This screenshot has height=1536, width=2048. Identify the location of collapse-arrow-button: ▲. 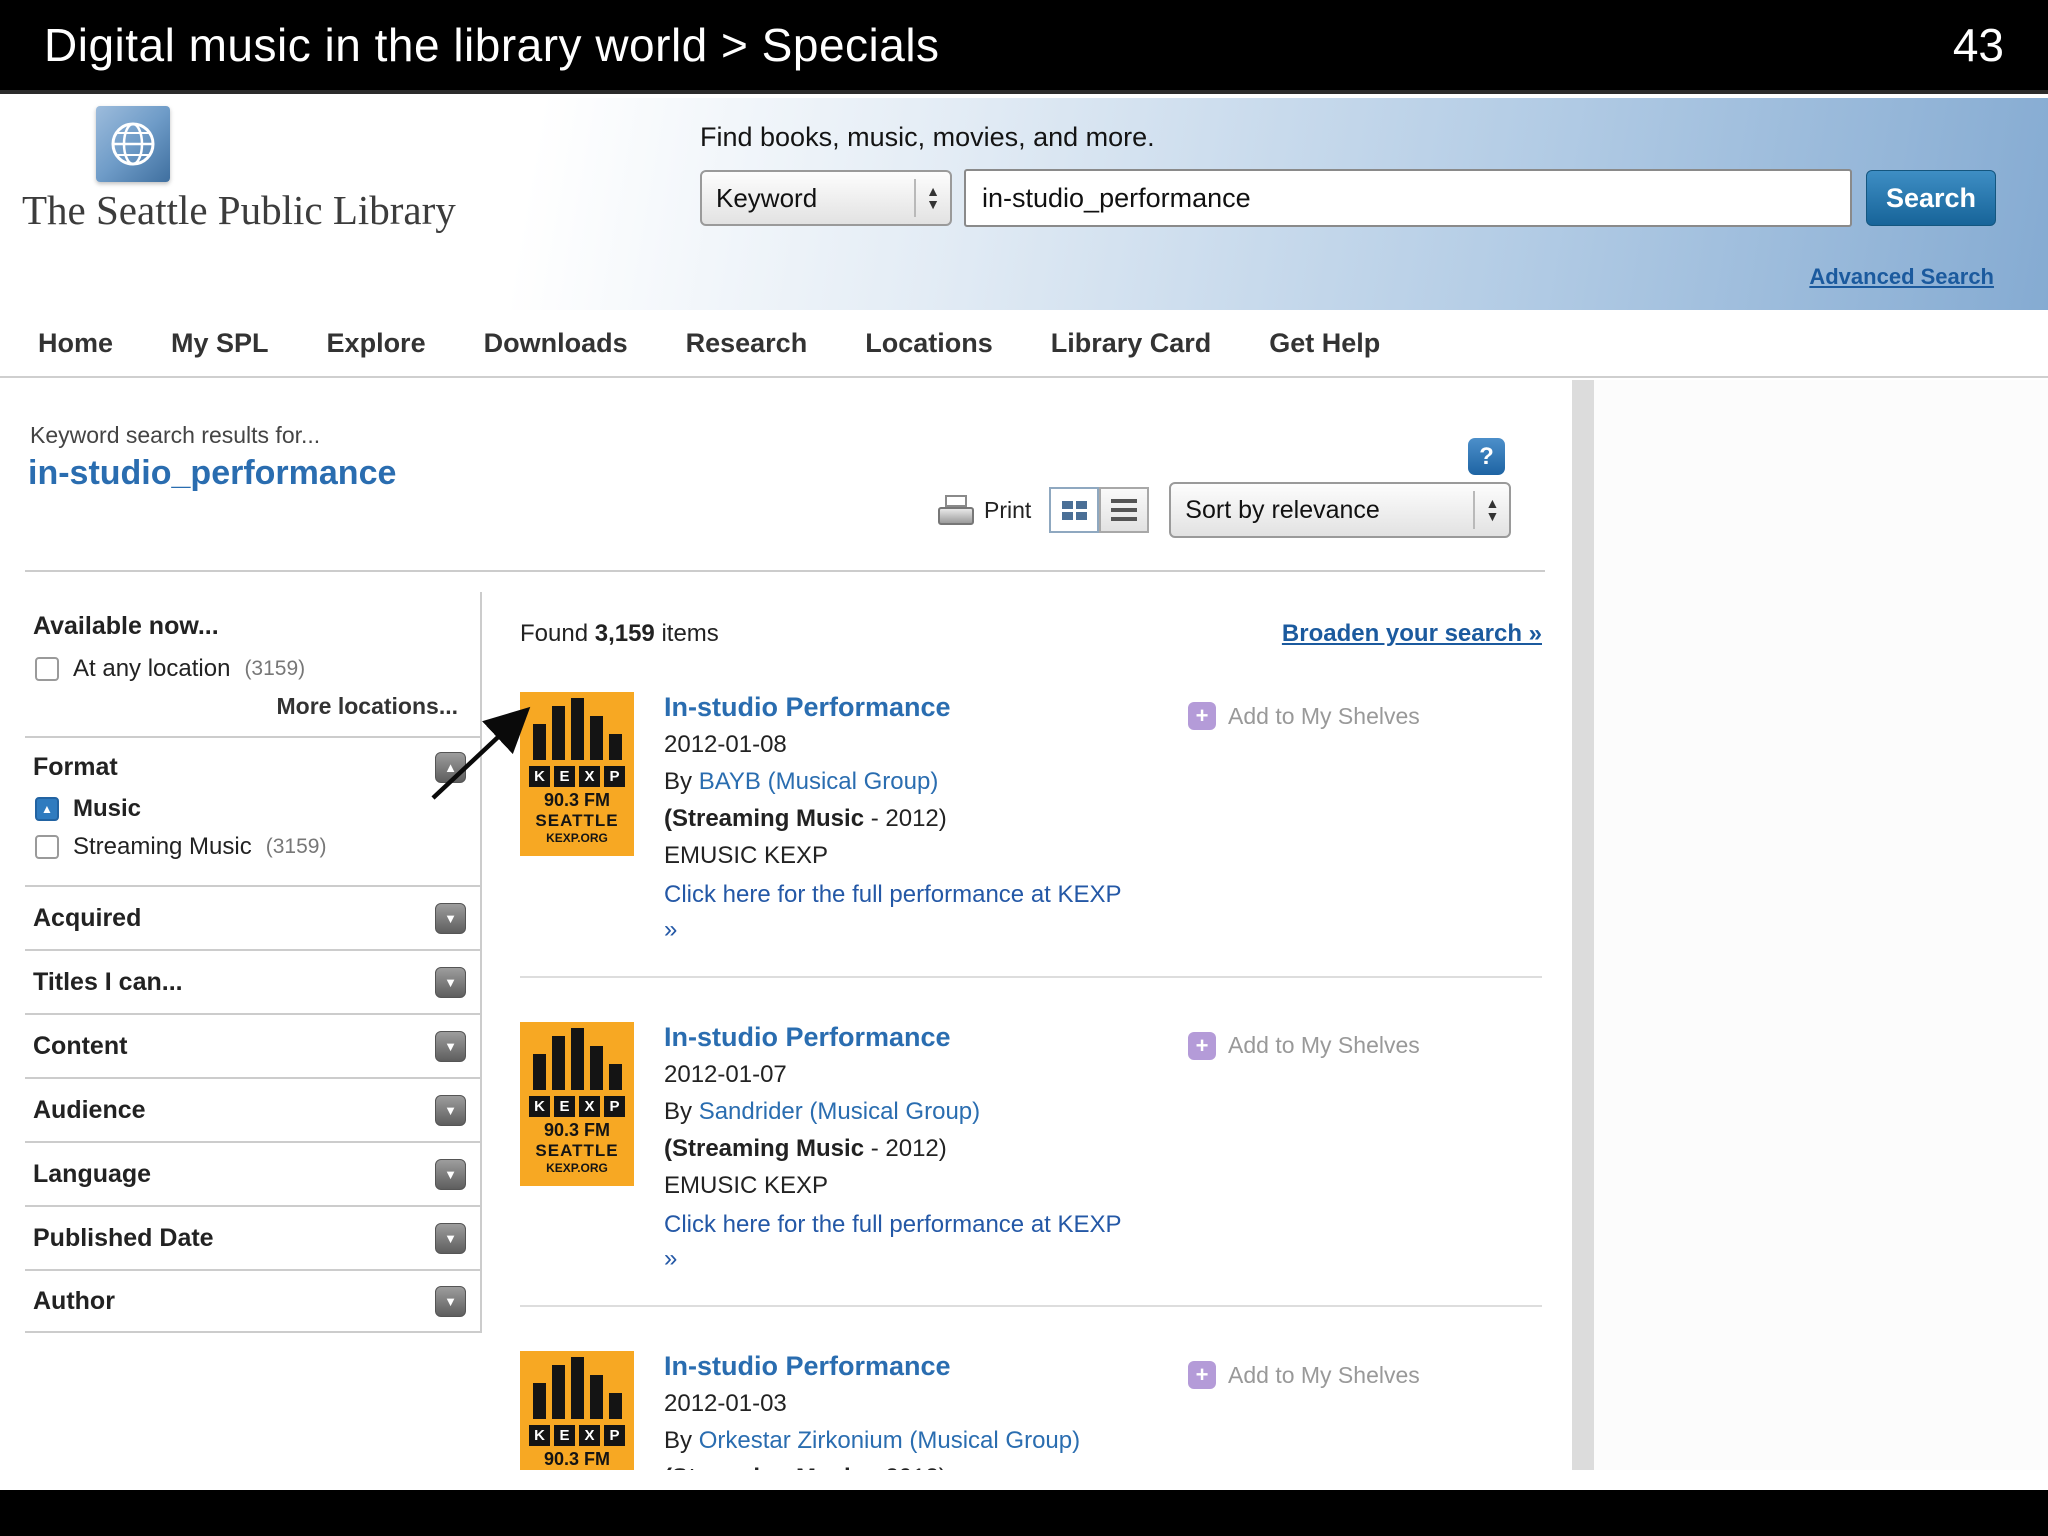
(450, 767).